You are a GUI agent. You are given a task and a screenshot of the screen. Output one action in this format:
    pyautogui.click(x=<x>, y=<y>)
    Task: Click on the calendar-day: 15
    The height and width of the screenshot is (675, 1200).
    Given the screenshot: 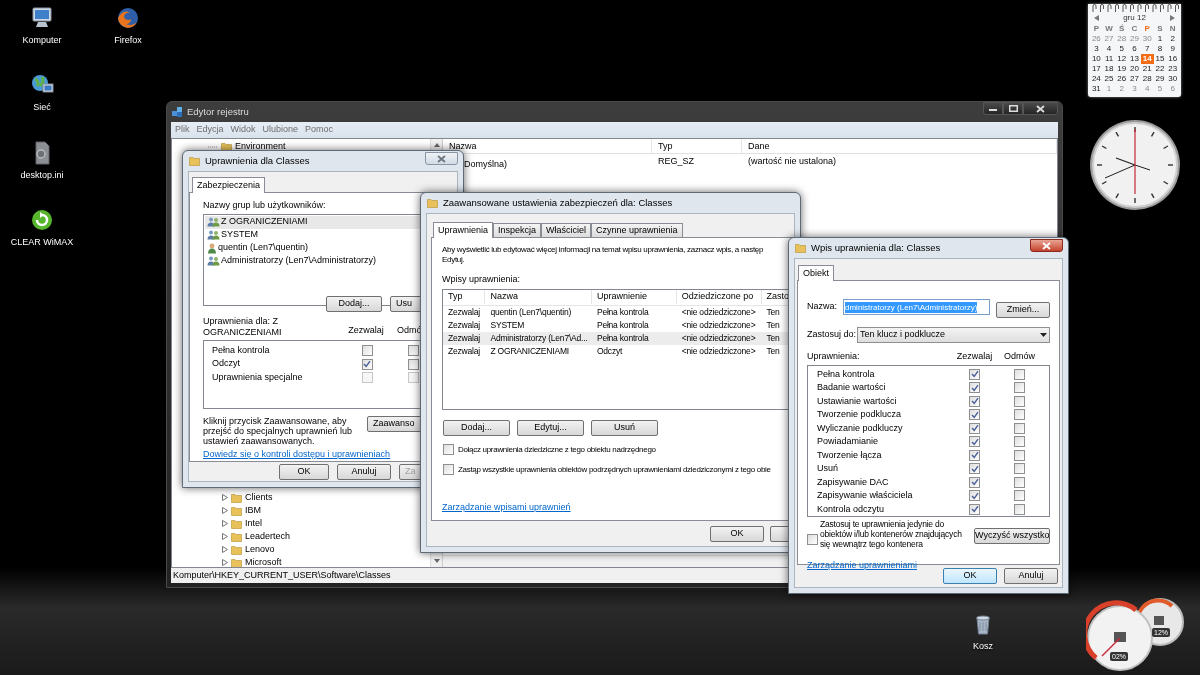 What is the action you would take?
    pyautogui.click(x=1160, y=59)
    